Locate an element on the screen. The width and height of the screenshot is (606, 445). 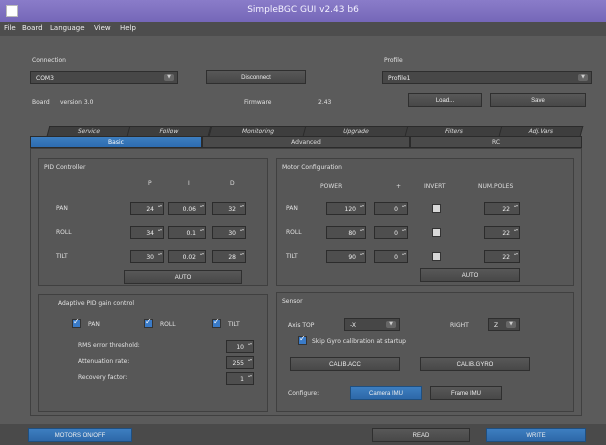
attenuation-rate-input: 255 is located at coordinates (240, 362).